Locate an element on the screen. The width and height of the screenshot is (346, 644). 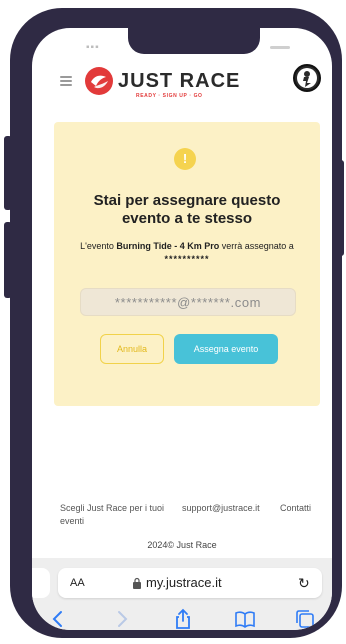
forward-icon is located at coordinates (121, 619).